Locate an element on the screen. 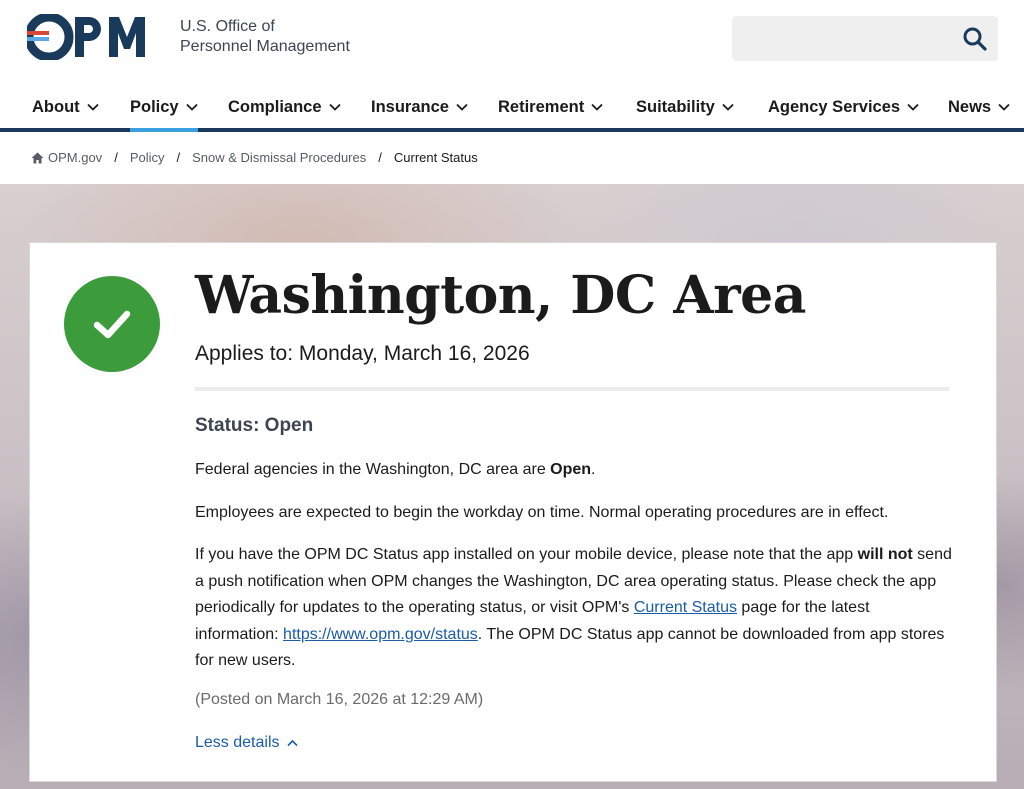 The width and height of the screenshot is (1024, 789). nav-item-policy: Policy is located at coordinates (164, 109).